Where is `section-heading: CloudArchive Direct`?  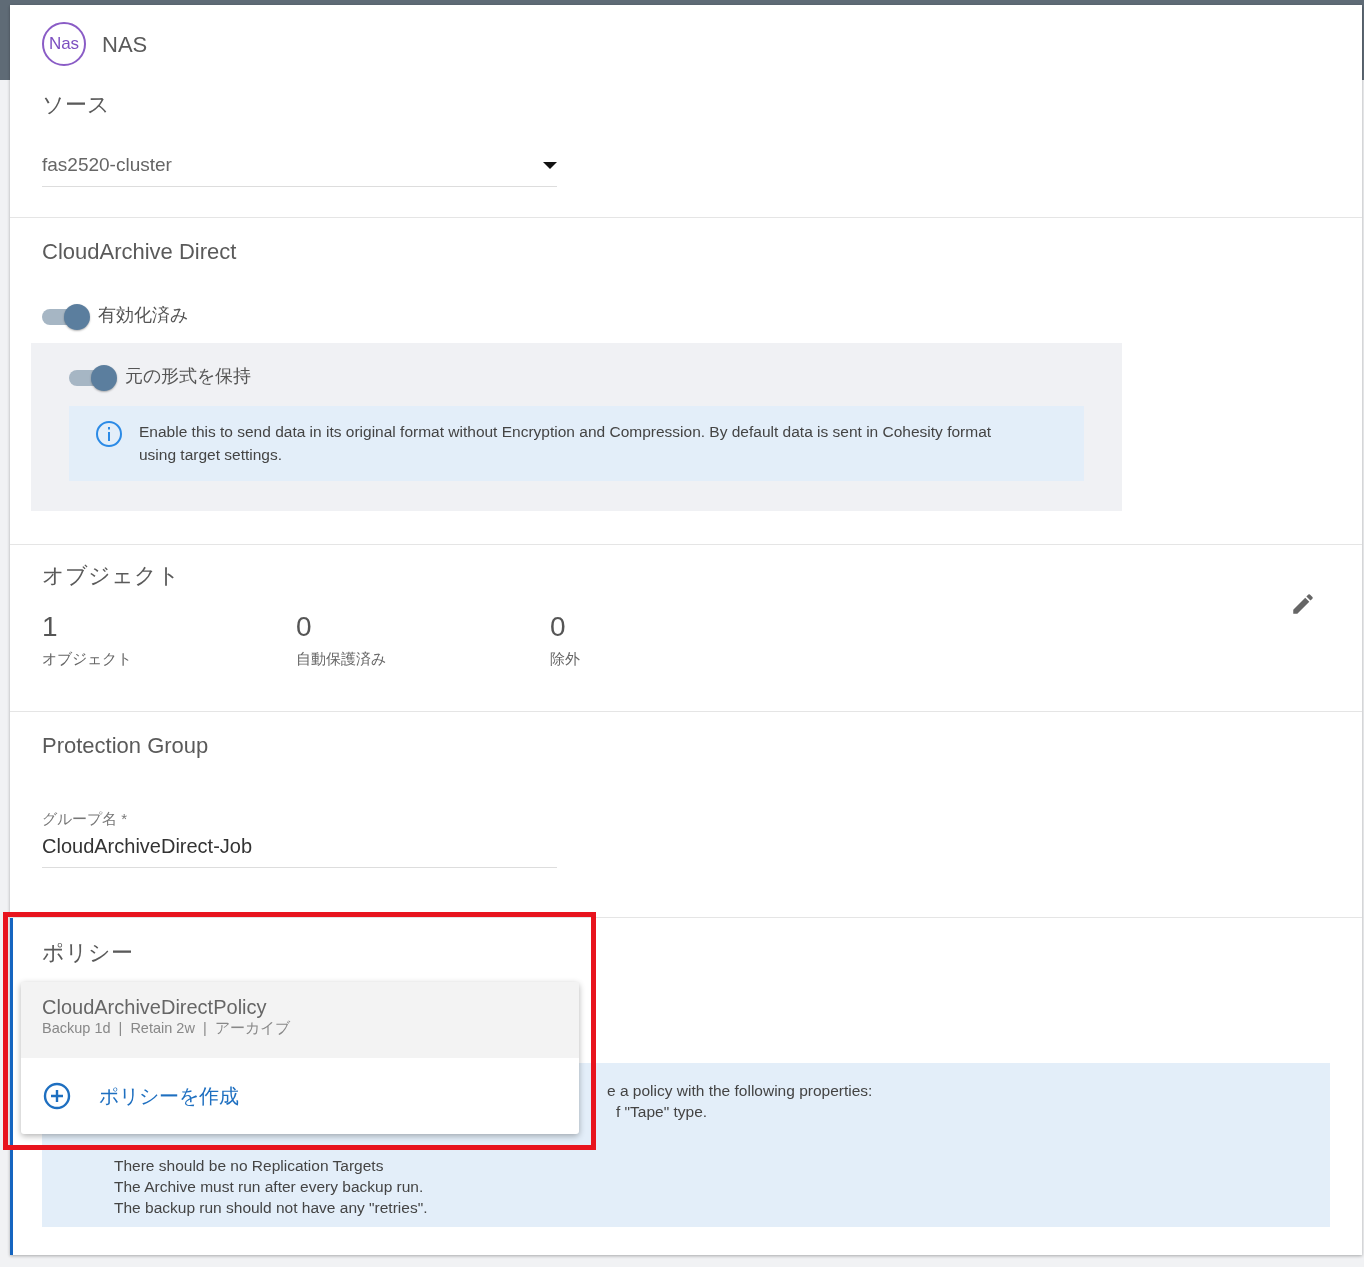 section-heading: CloudArchive Direct is located at coordinates (140, 252).